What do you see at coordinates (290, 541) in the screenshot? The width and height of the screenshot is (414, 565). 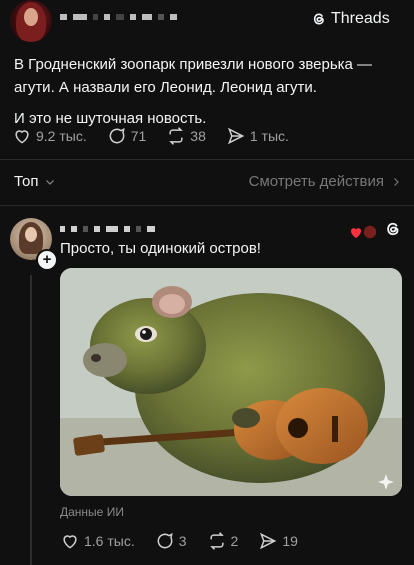 I see `share-count: 19` at bounding box center [290, 541].